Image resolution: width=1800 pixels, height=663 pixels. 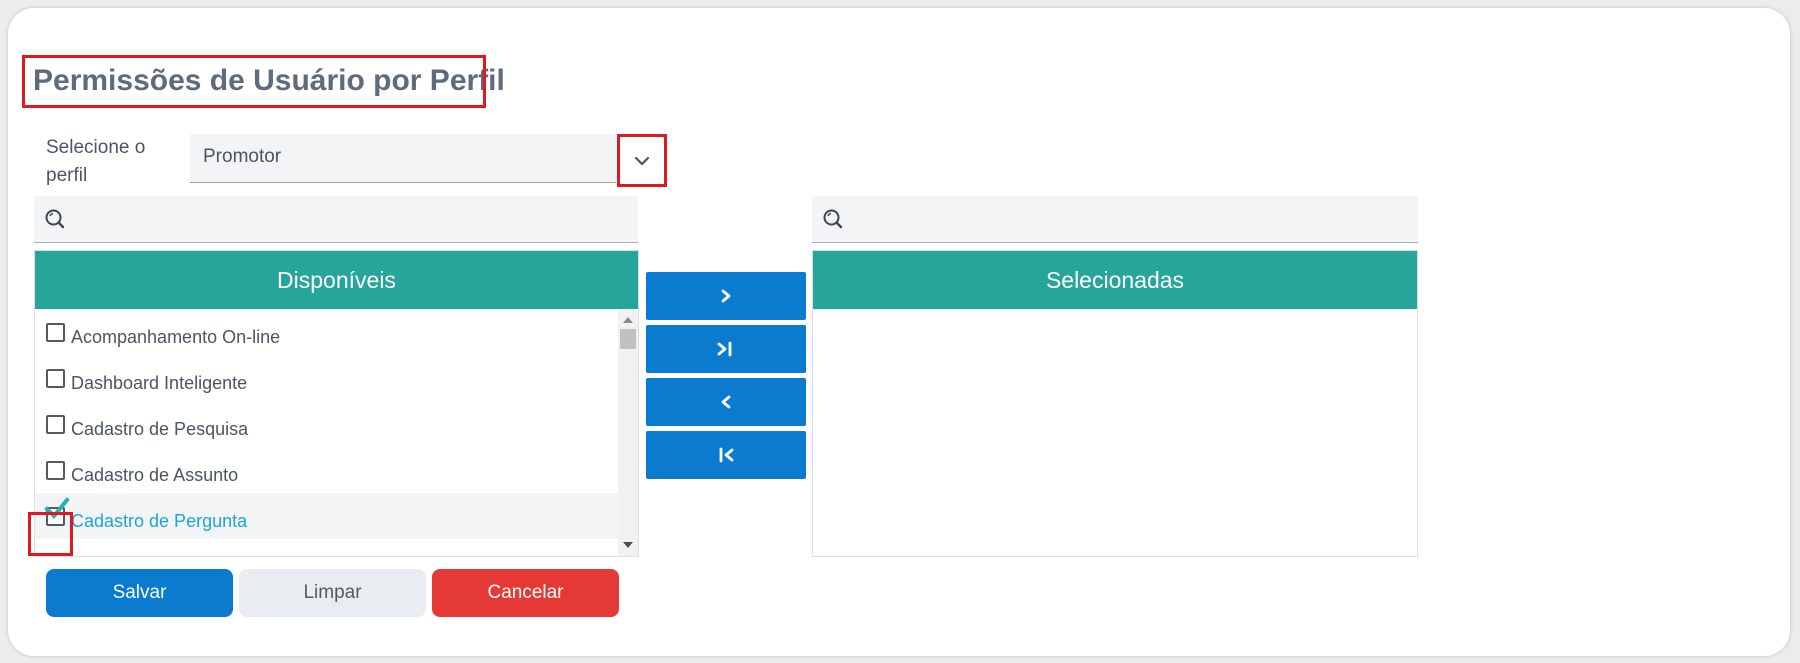 What do you see at coordinates (139, 593) in the screenshot?
I see `save-button: Salvar` at bounding box center [139, 593].